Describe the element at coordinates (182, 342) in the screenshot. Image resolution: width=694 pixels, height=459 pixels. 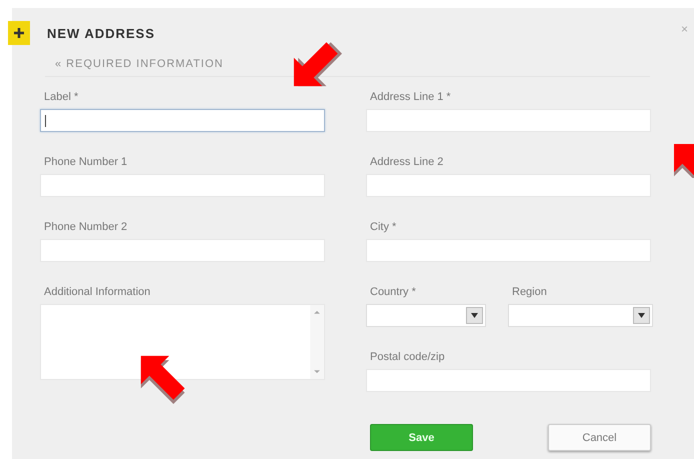
I see `text-area` at that location.